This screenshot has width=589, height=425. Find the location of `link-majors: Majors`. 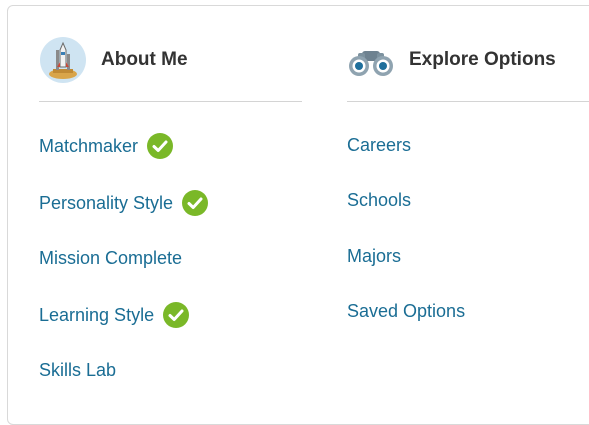

link-majors: Majors is located at coordinates (374, 256).